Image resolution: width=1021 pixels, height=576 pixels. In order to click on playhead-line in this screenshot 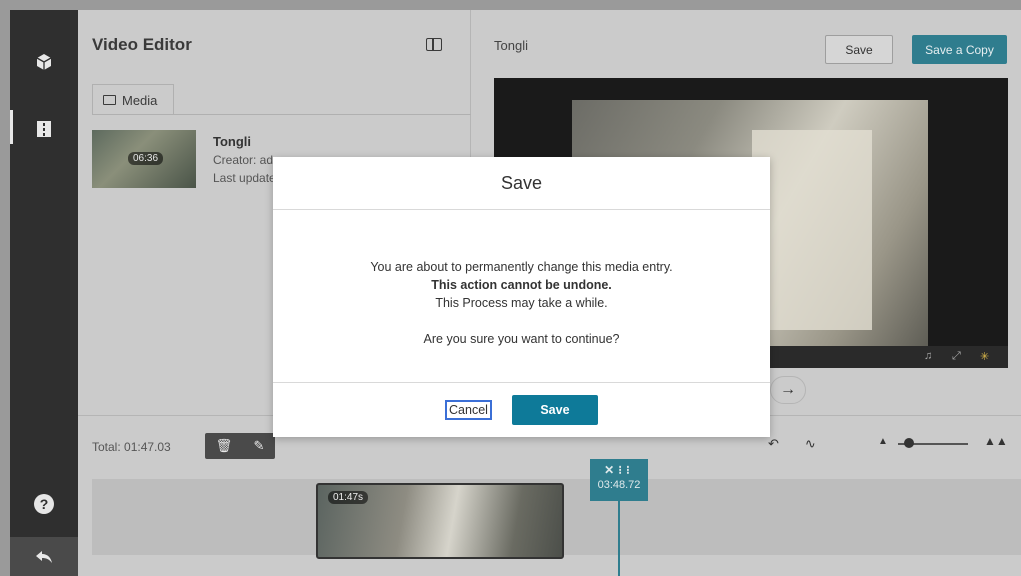, I will do `click(619, 538)`.